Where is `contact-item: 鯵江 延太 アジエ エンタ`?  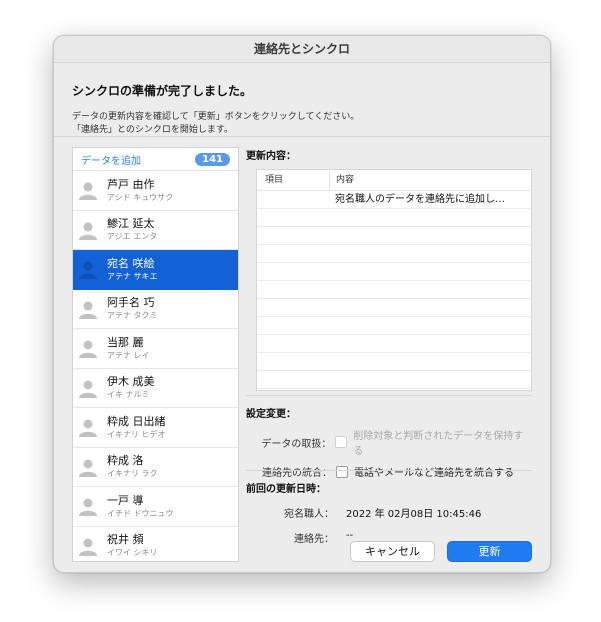
contact-item: 鯵江 延太 アジエ エンタ is located at coordinates (155, 230).